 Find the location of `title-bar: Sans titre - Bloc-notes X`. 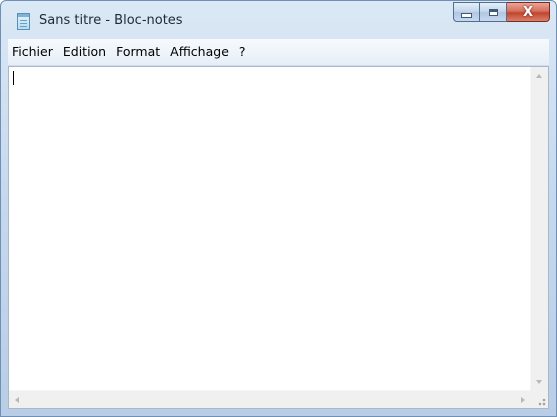

title-bar: Sans titre - Bloc-notes X is located at coordinates (278, 20).